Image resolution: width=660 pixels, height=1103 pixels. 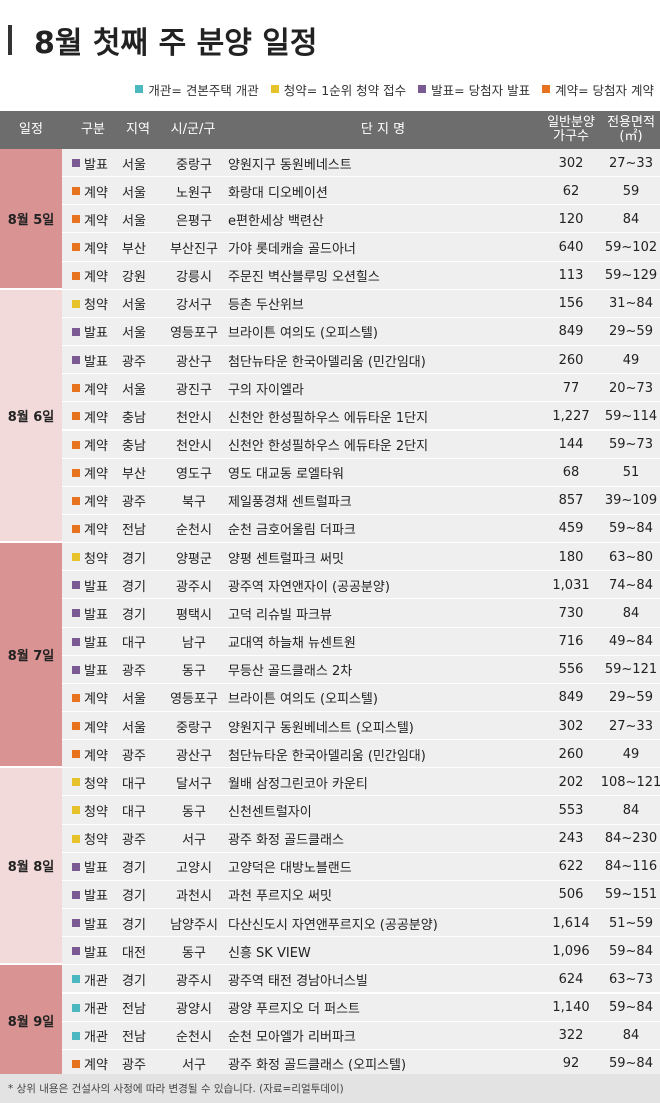 I want to click on row-city: 강릉시, so click(x=194, y=276).